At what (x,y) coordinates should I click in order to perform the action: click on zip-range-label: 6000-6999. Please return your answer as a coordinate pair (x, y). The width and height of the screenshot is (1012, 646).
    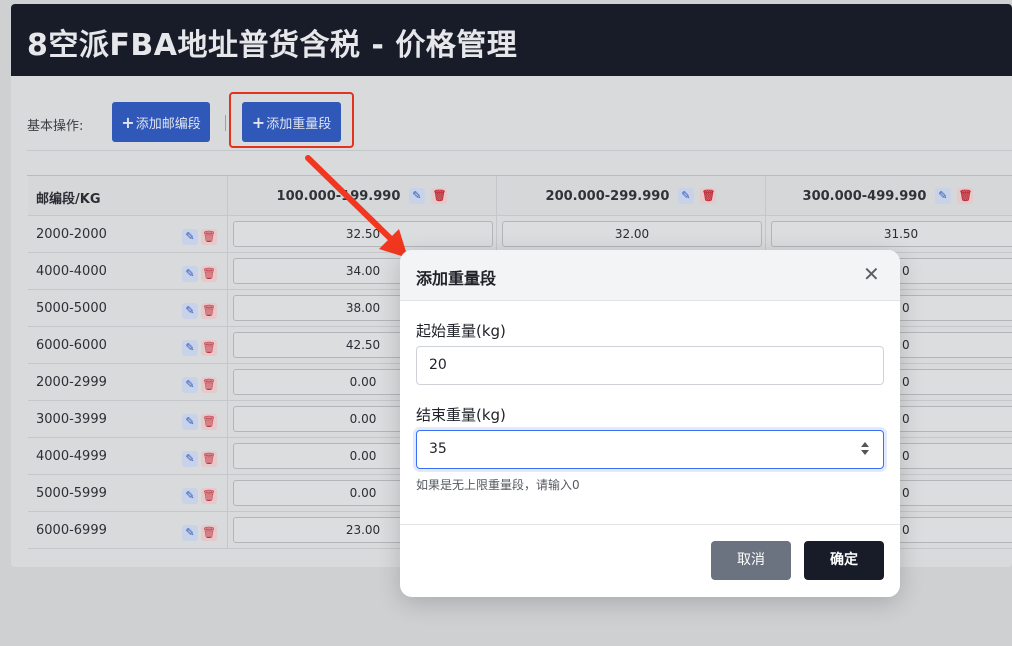
    Looking at the image, I should click on (71, 530).